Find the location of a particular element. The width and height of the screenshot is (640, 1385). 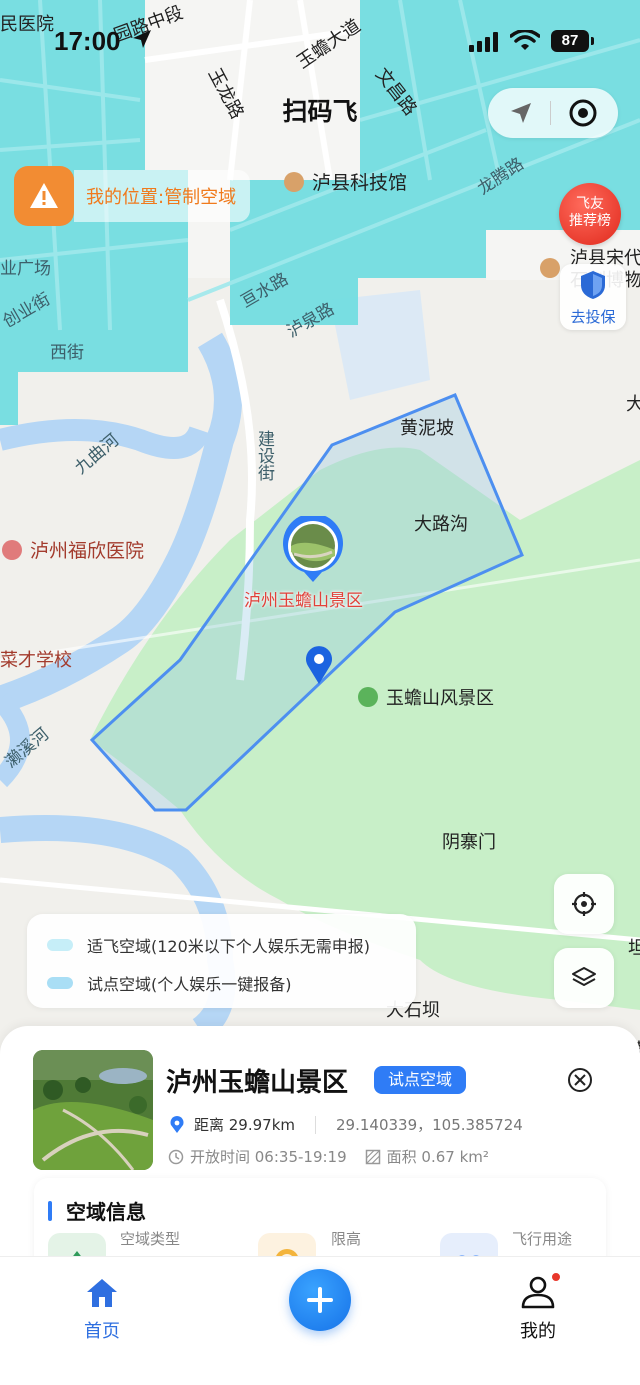

map-label: 菜才学校 is located at coordinates (36, 660).